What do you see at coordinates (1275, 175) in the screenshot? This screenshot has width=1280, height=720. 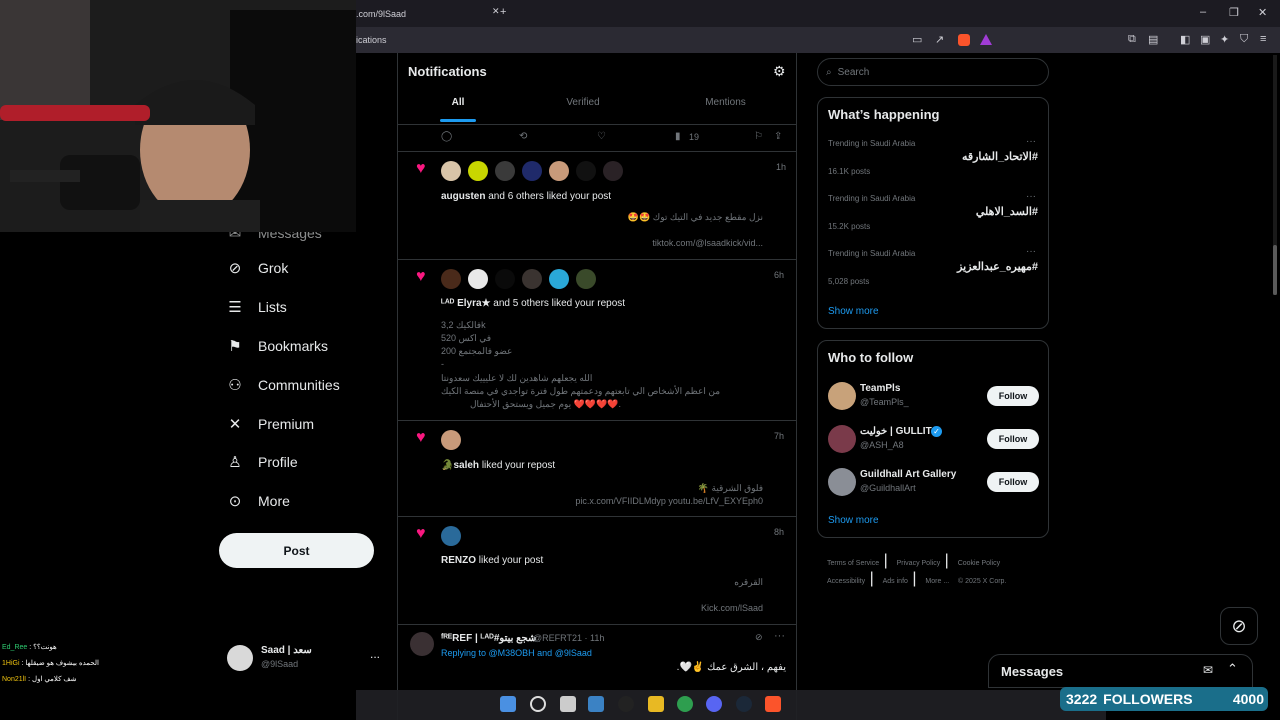 I see `scrollbar-track` at bounding box center [1275, 175].